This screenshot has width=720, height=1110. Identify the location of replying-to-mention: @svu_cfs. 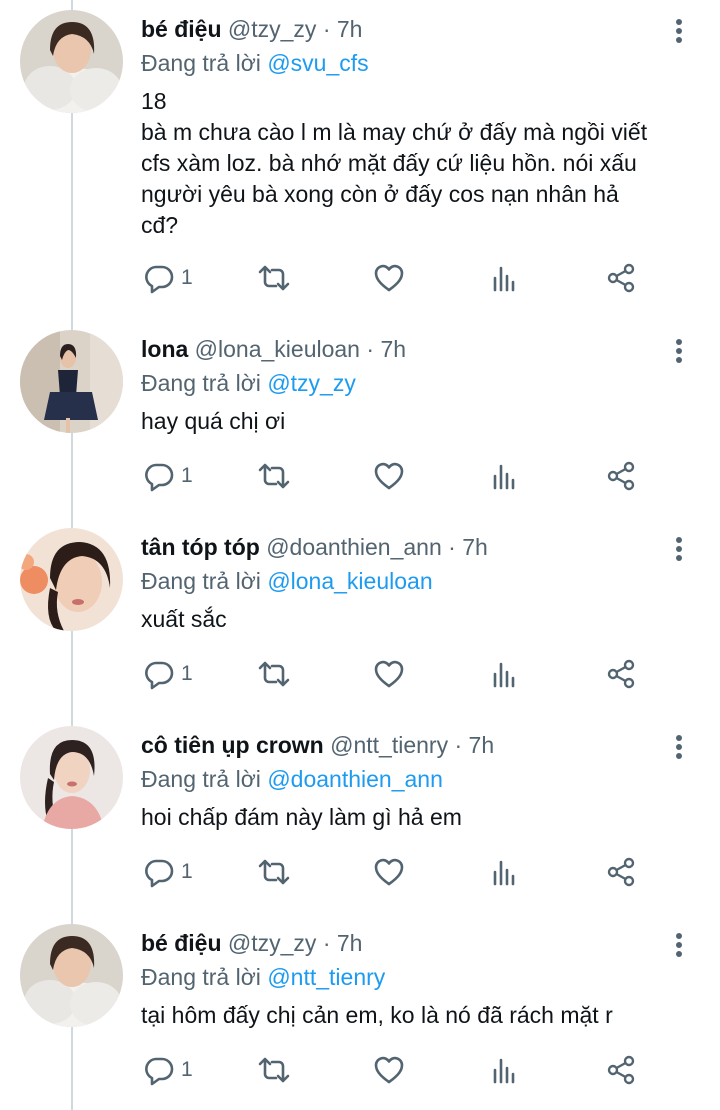
(317, 63).